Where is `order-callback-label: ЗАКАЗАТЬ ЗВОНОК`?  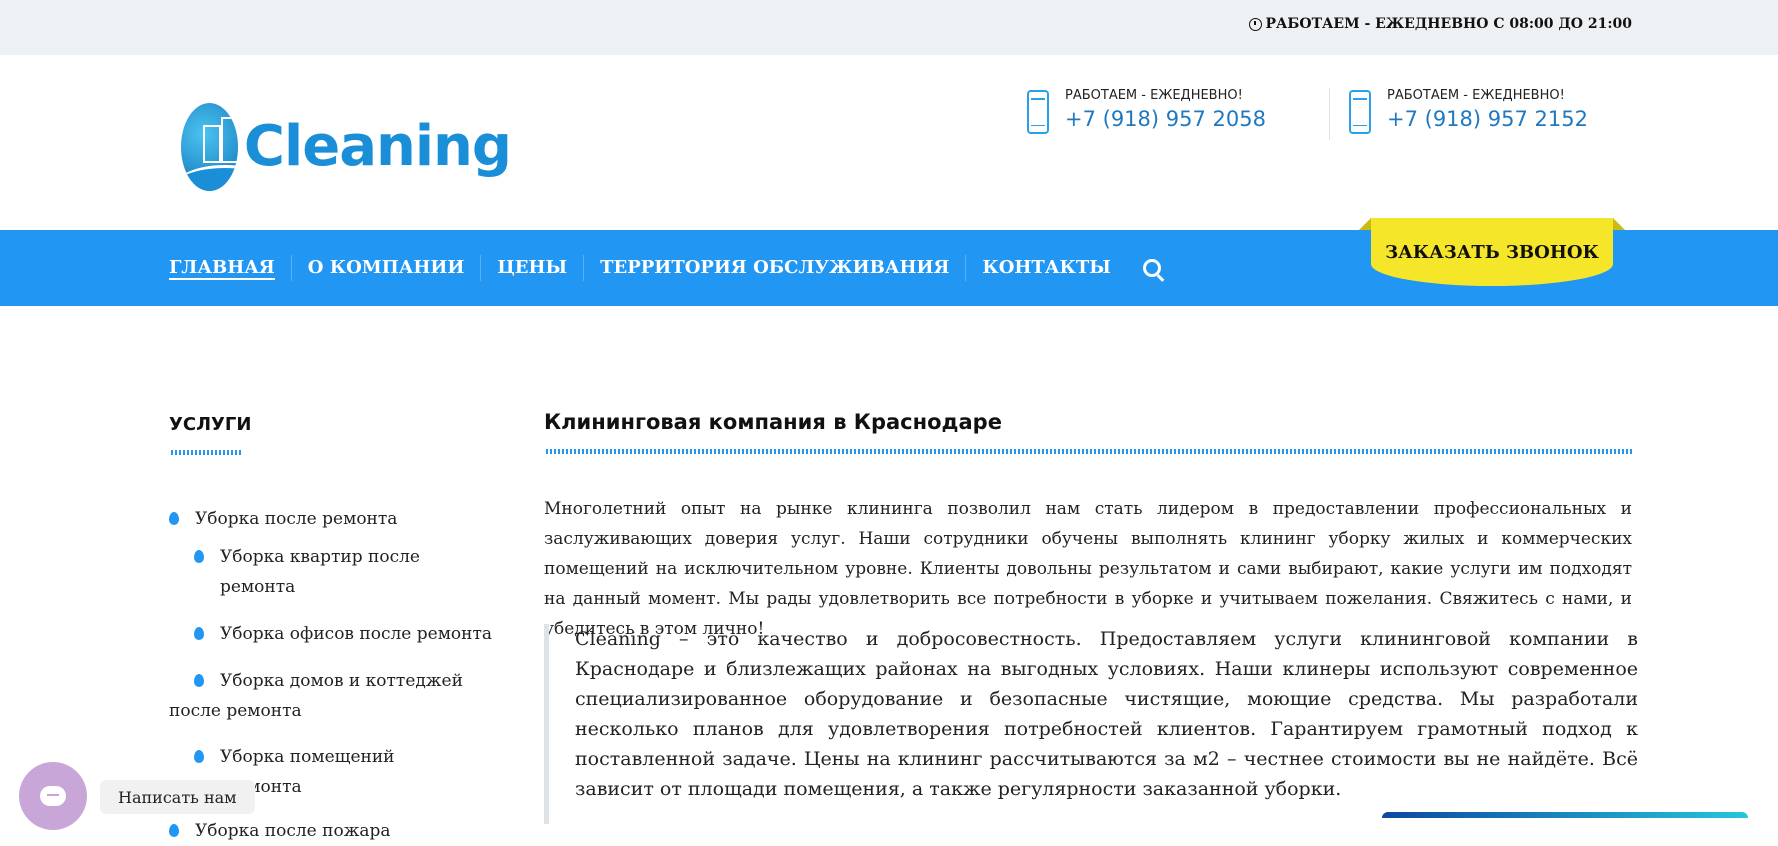 order-callback-label: ЗАКАЗАТЬ ЗВОНОК is located at coordinates (1492, 252).